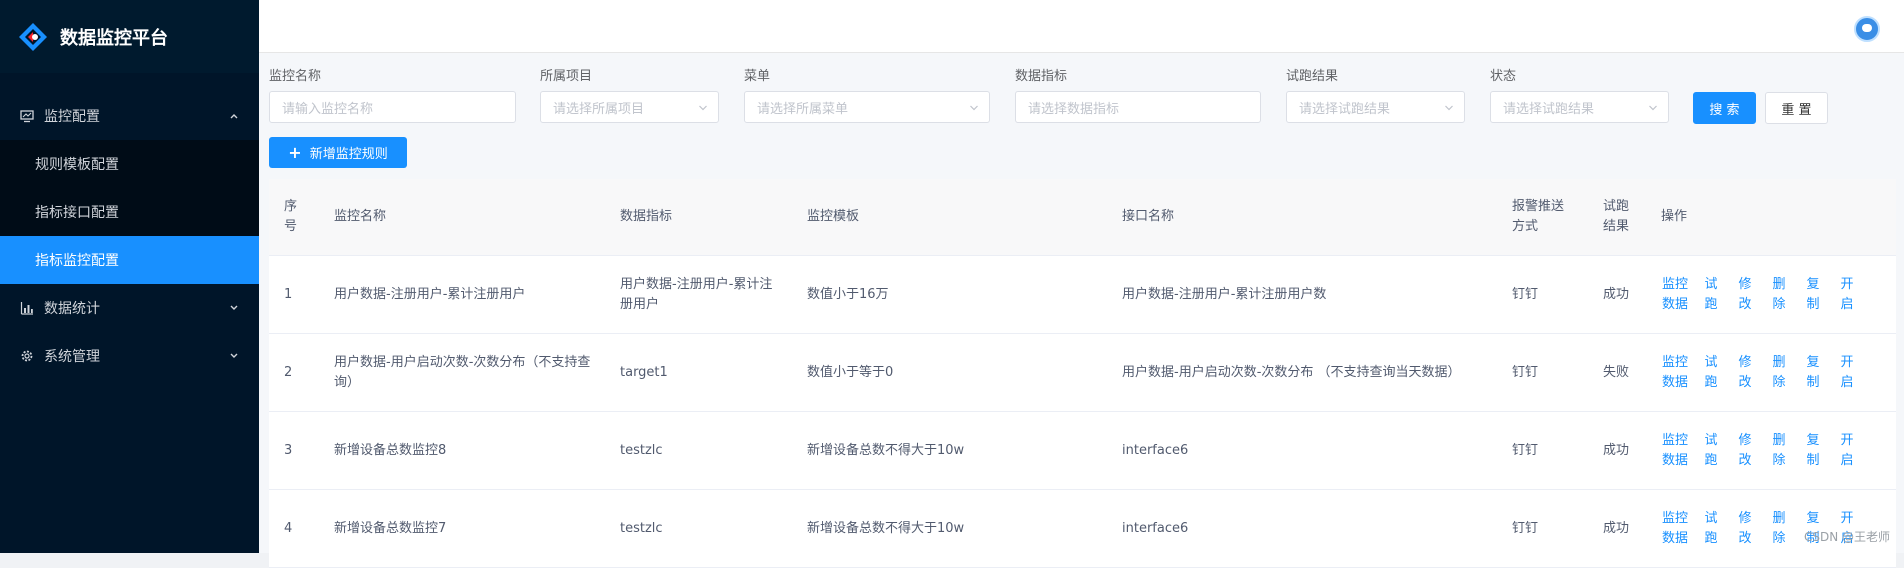 The image size is (1904, 568). Describe the element at coordinates (72, 309) in the screenshot. I see `sidebar-group-label: 数据统计` at that location.